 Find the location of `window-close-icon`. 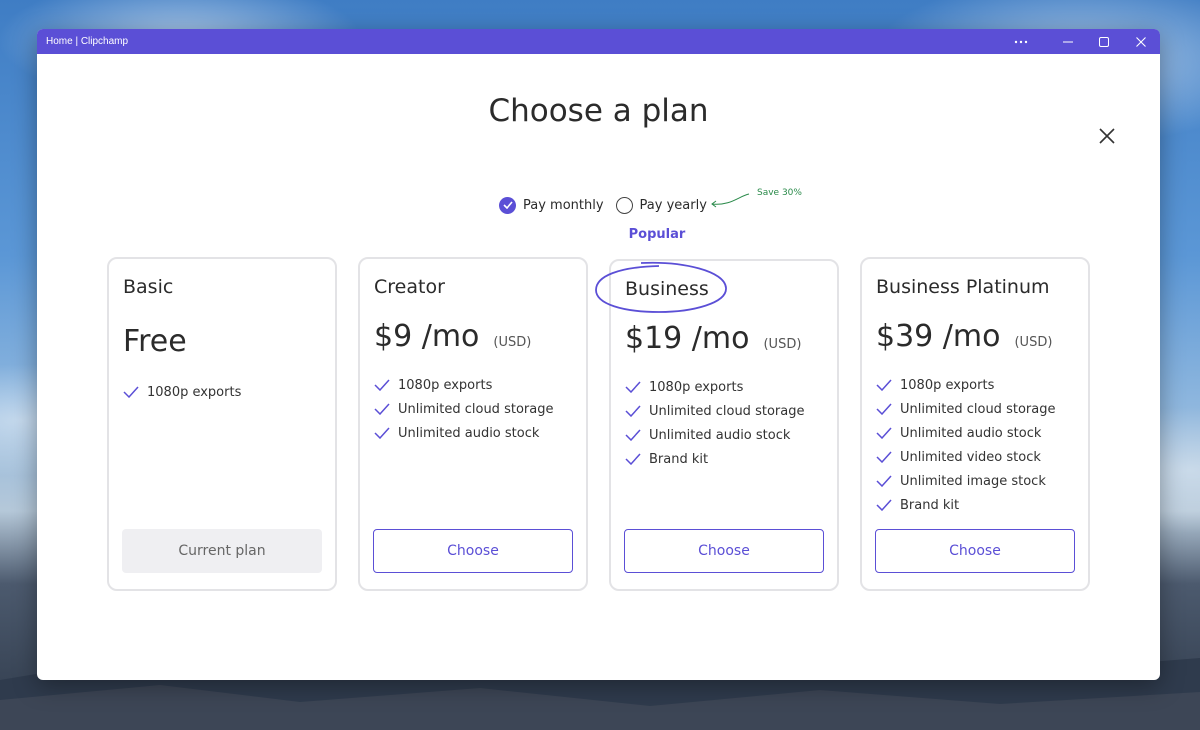

window-close-icon is located at coordinates (1141, 41).